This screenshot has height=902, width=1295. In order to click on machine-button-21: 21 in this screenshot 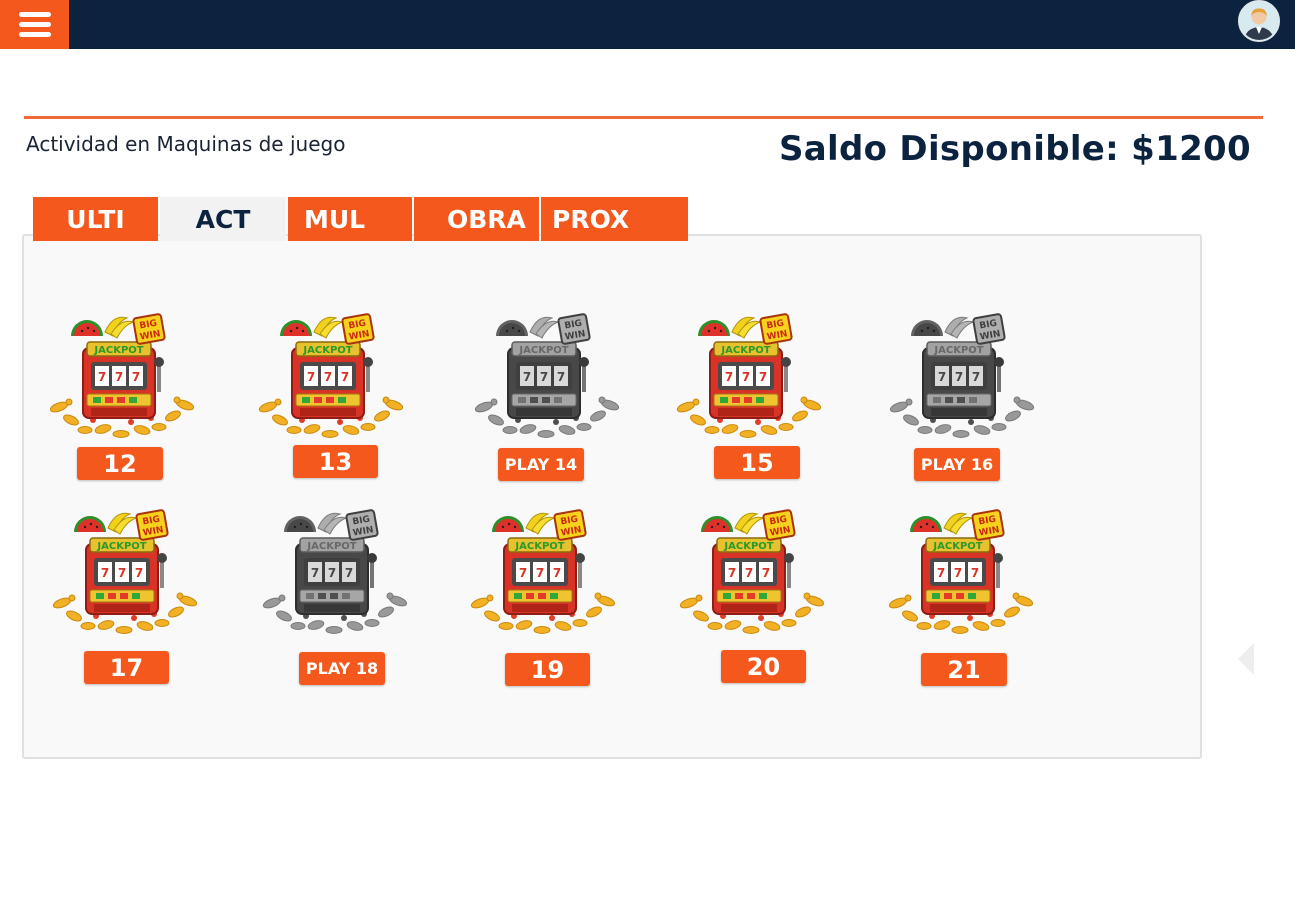, I will do `click(964, 669)`.